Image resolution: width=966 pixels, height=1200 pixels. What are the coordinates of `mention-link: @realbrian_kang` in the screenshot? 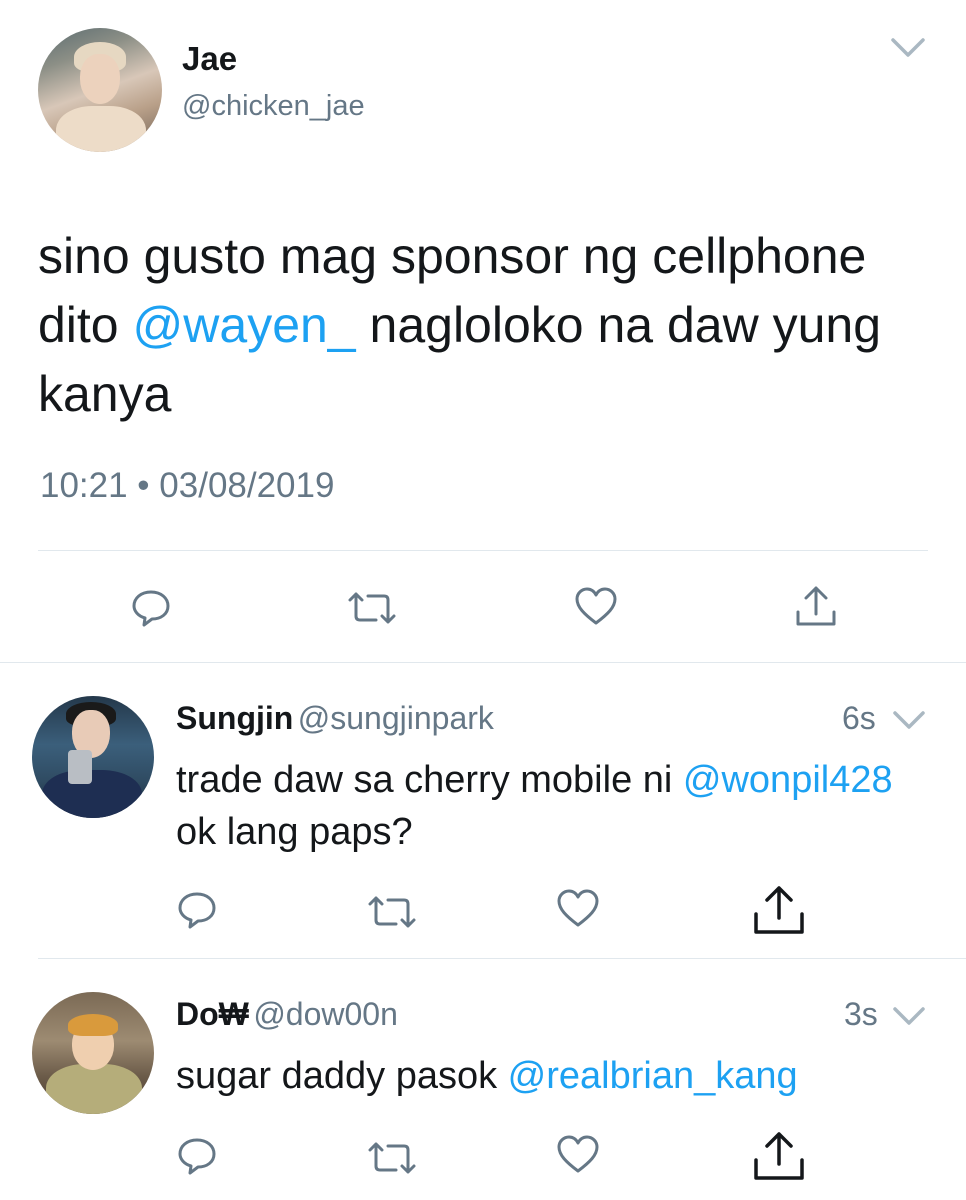 It's located at (653, 1076).